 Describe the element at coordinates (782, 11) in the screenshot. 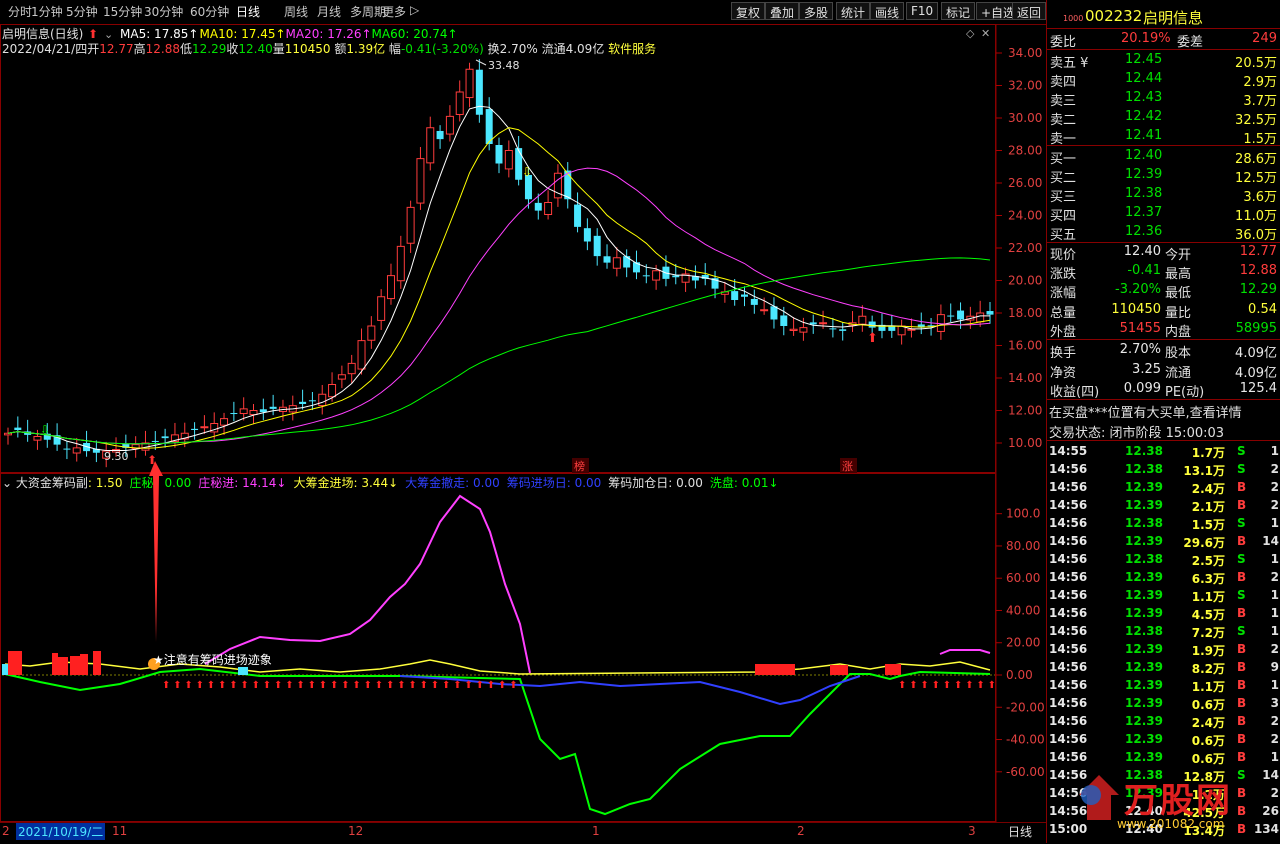

I see `toolbar-btn-1: 叠加` at that location.